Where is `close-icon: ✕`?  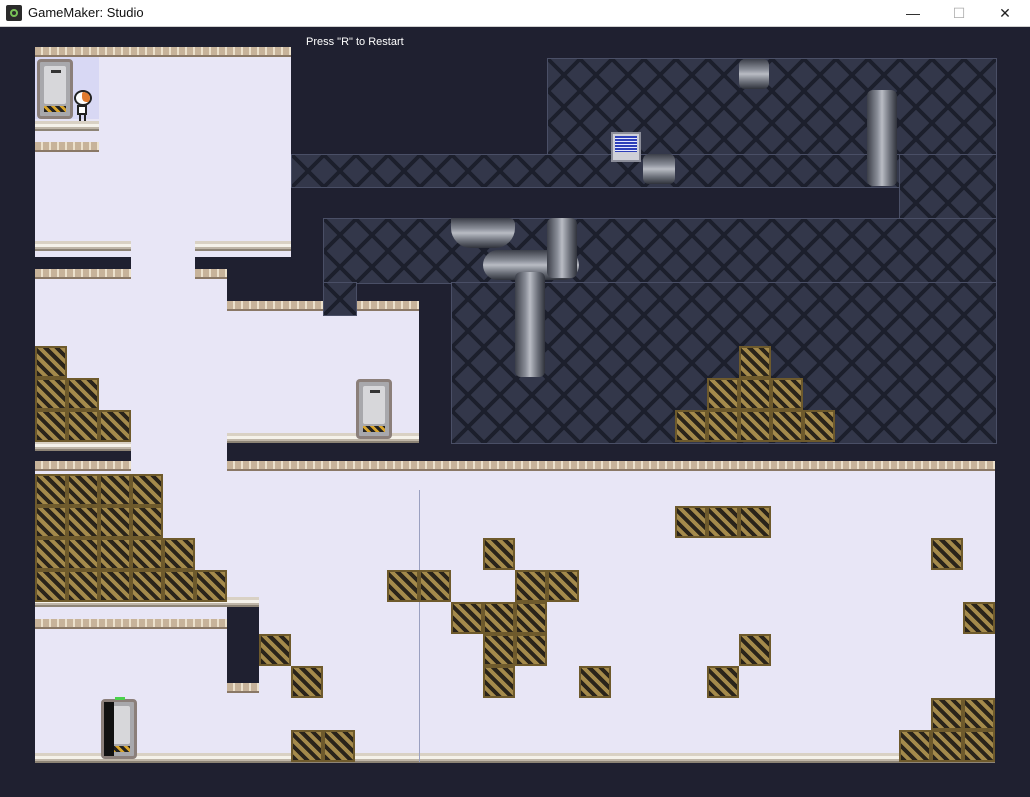
close-icon: ✕ is located at coordinates (1005, 12).